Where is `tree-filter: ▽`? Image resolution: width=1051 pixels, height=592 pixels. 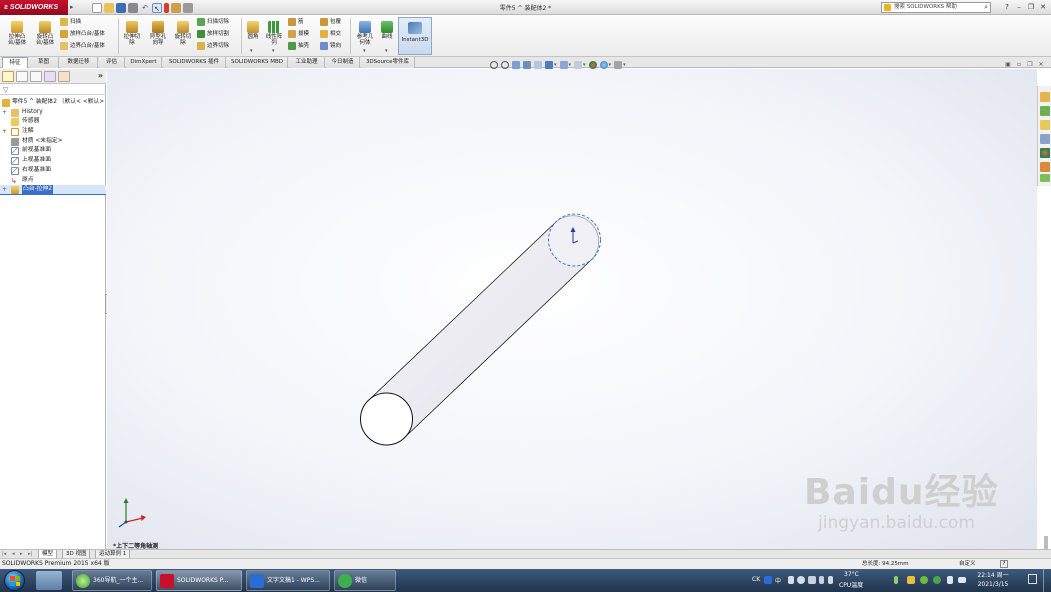
tree-filter: ▽ is located at coordinates (53, 90).